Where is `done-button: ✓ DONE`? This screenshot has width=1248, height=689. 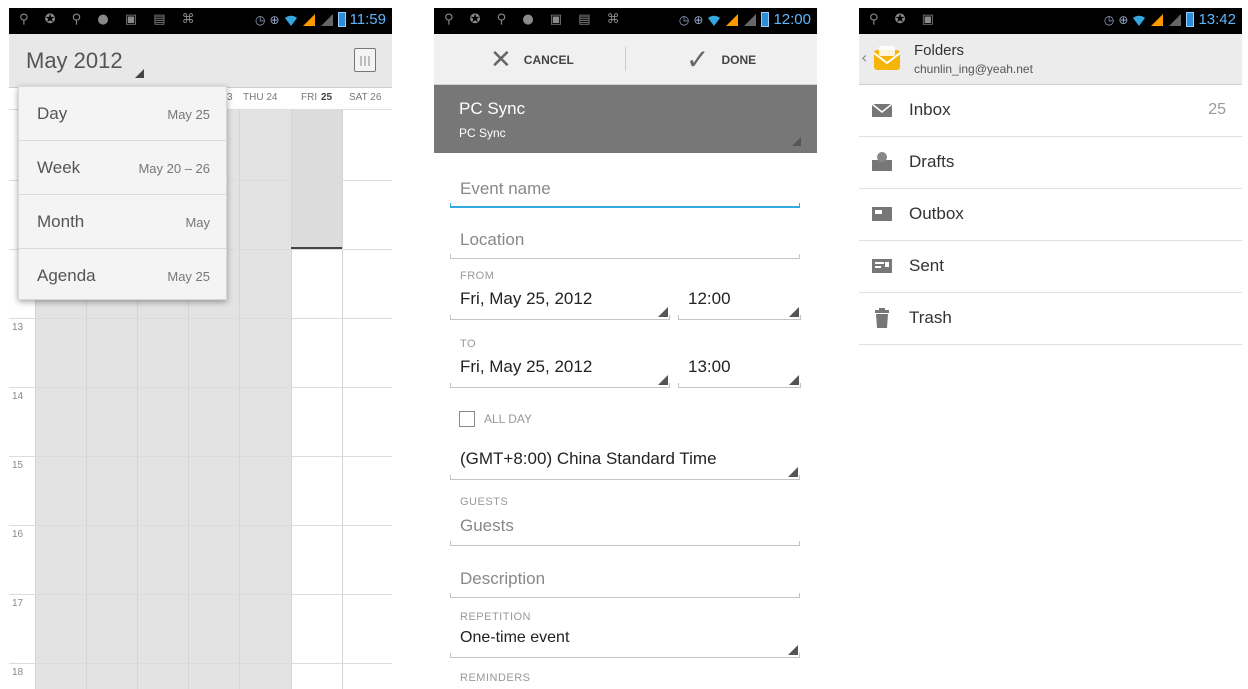 done-button: ✓ DONE is located at coordinates (721, 59).